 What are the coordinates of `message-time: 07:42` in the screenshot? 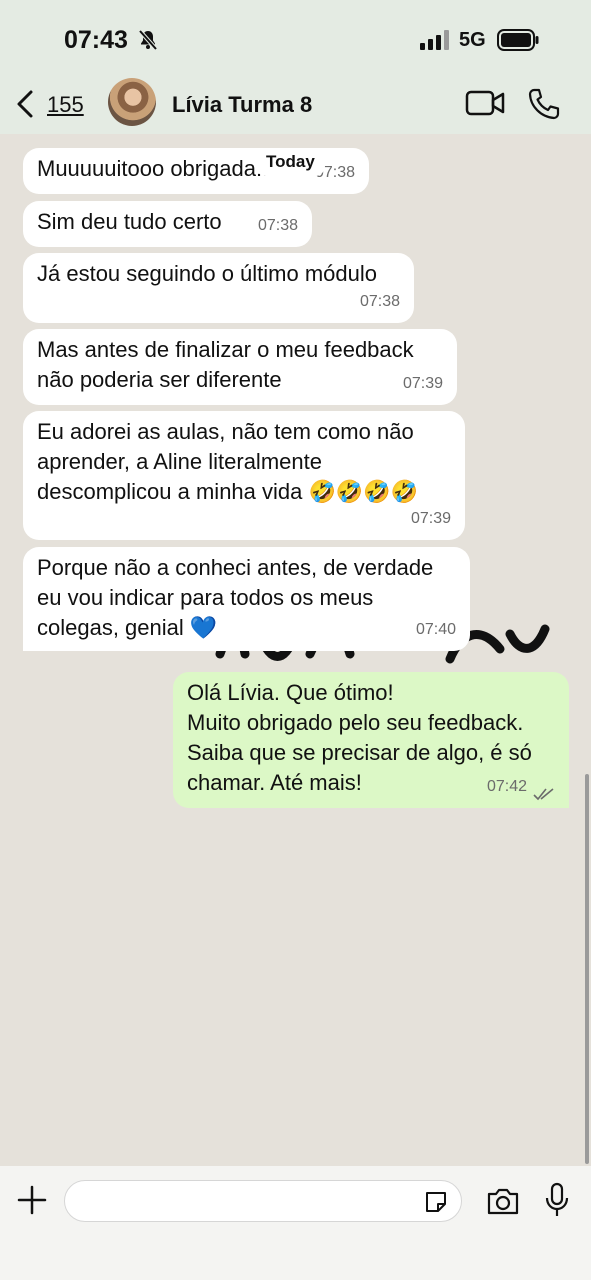 It's located at (506, 786).